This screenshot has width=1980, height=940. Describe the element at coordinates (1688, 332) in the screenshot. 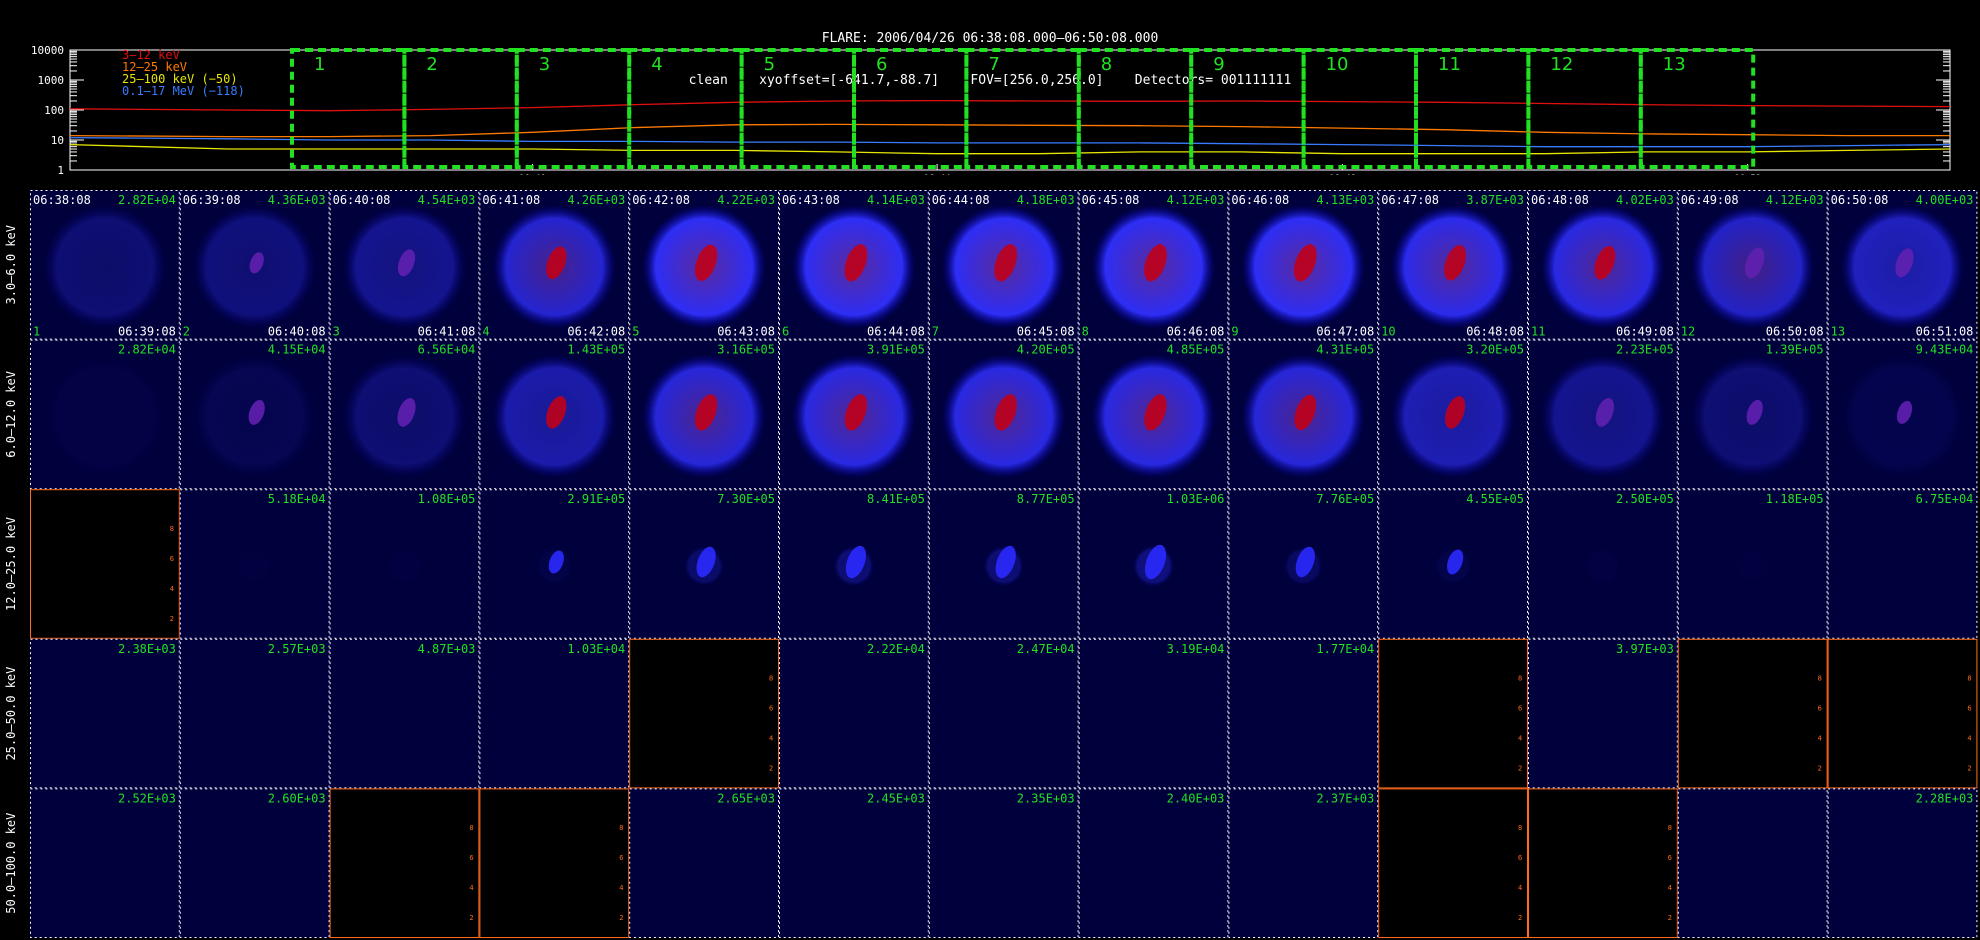

I see `interval-index: 12` at that location.